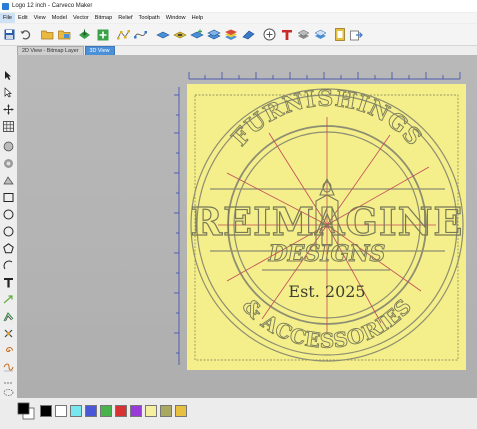 This screenshot has height=429, width=477. What do you see at coordinates (91, 411) in the screenshot?
I see `swatch-blue` at bounding box center [91, 411].